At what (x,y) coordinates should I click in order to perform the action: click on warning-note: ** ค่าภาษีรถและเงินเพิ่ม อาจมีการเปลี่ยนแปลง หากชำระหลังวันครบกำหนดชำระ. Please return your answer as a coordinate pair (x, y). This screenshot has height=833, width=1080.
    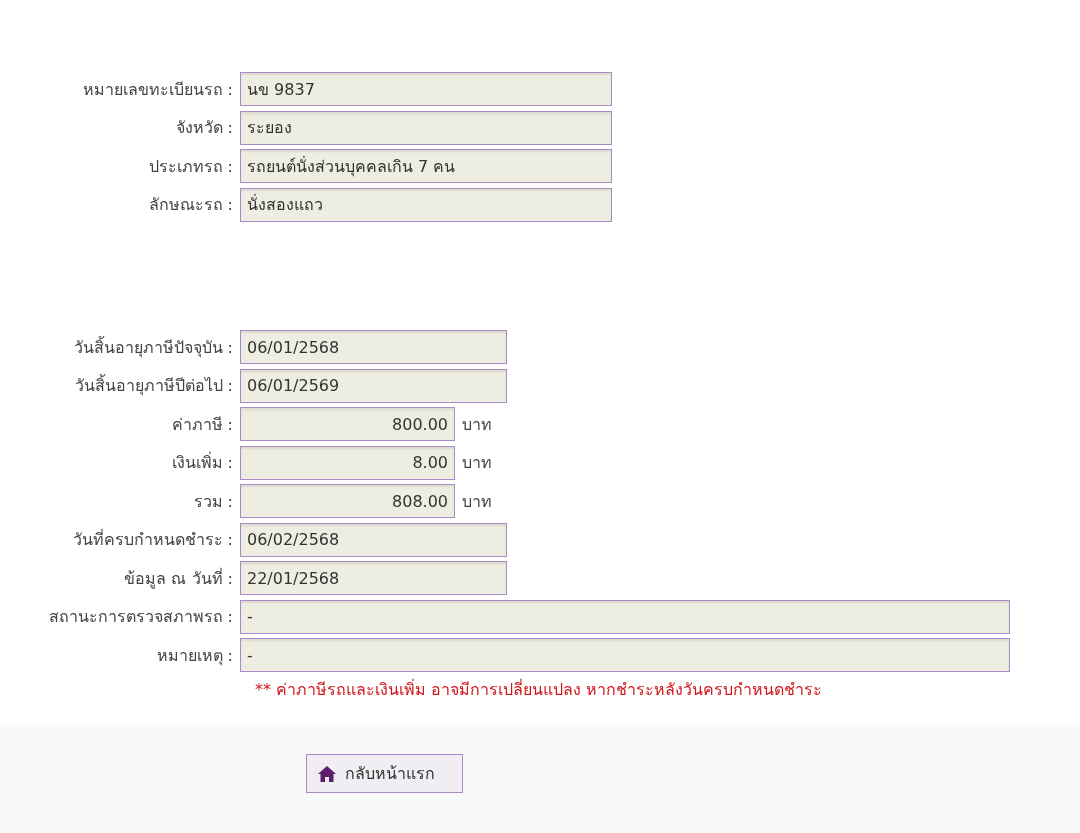
    Looking at the image, I should click on (539, 689).